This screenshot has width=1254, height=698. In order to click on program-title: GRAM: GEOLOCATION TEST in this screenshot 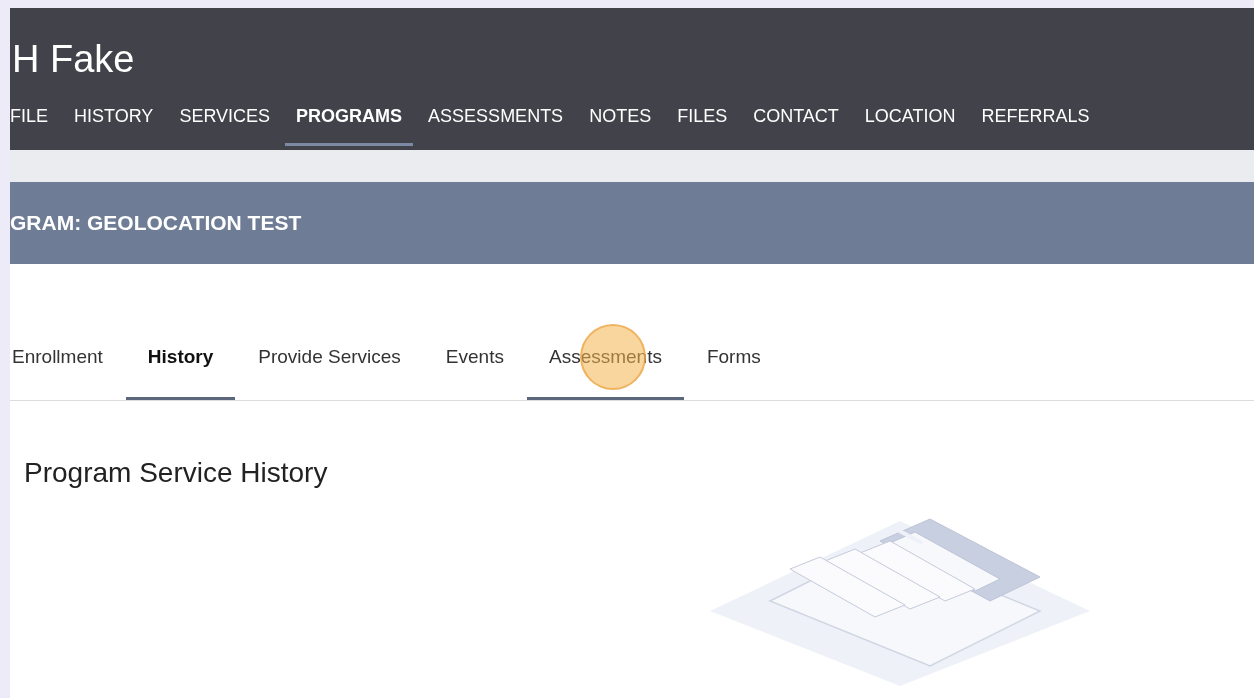, I will do `click(156, 223)`.